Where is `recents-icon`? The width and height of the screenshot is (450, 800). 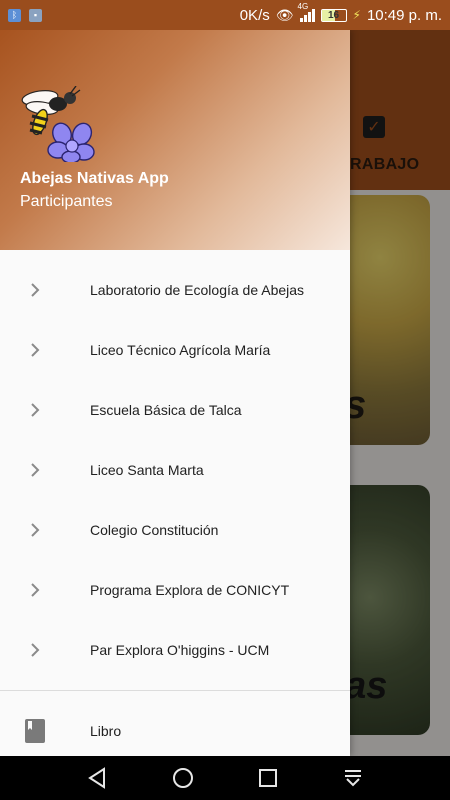
recents-icon is located at coordinates (268, 778).